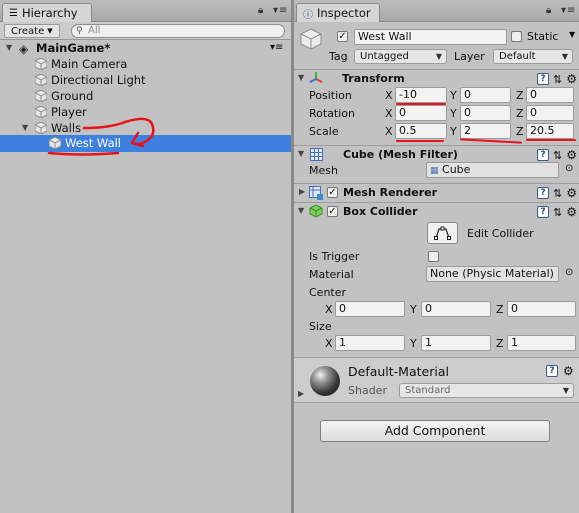 Image resolution: width=579 pixels, height=513 pixels. What do you see at coordinates (435, 431) in the screenshot?
I see `add-component-button: Add Component` at bounding box center [435, 431].